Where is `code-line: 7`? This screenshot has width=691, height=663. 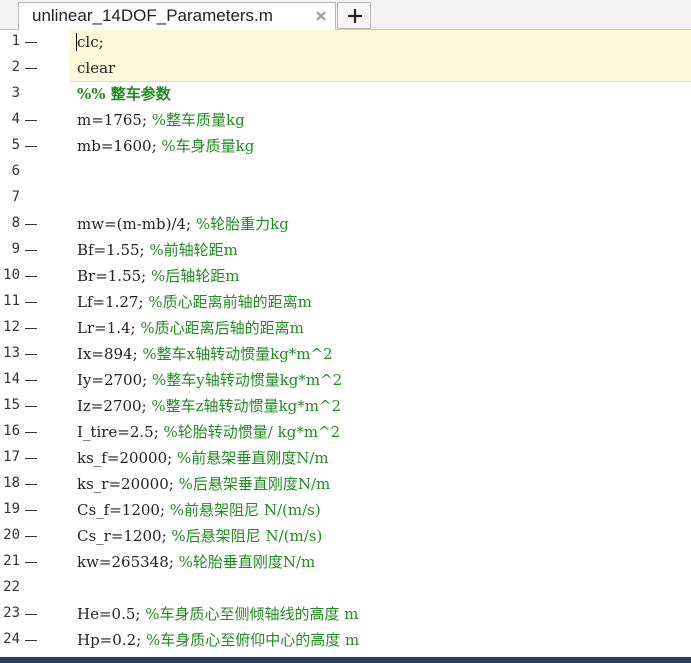 code-line: 7 is located at coordinates (345, 199).